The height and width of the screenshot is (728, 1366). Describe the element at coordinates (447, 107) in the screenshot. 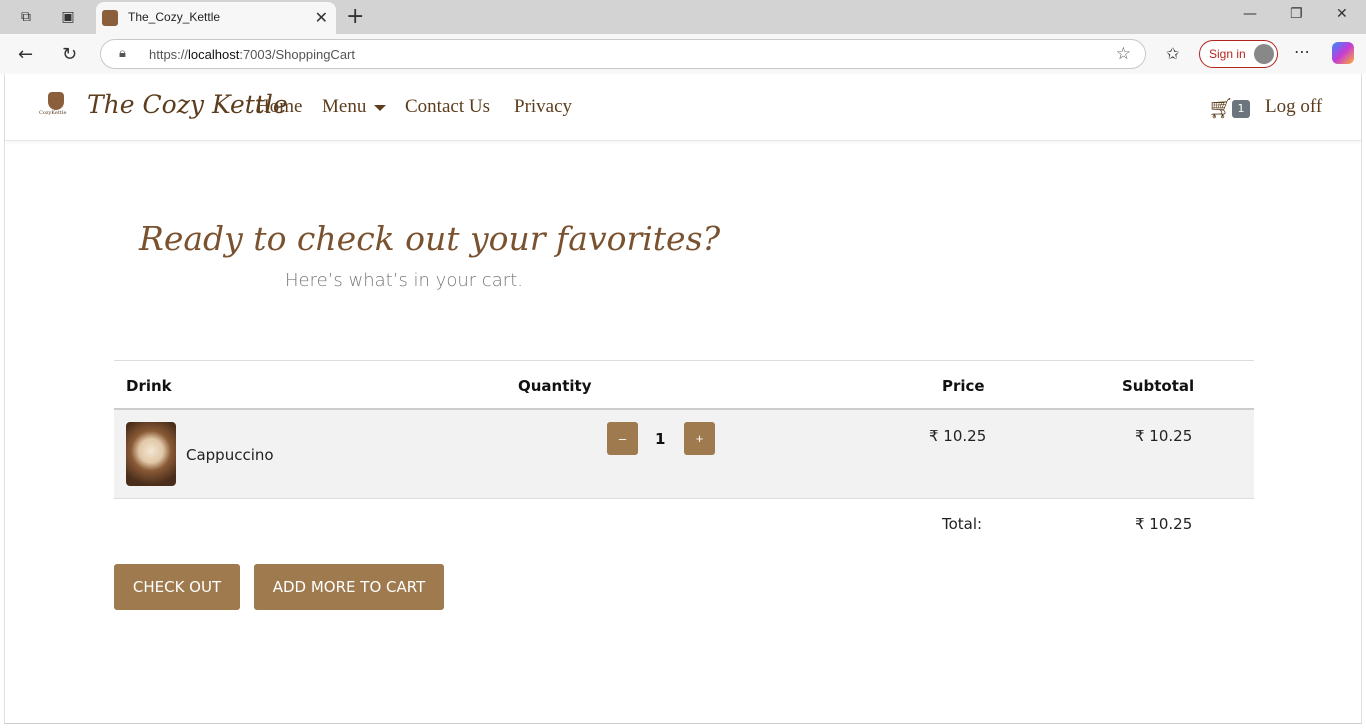

I see `nav-contact: Contact Us` at that location.